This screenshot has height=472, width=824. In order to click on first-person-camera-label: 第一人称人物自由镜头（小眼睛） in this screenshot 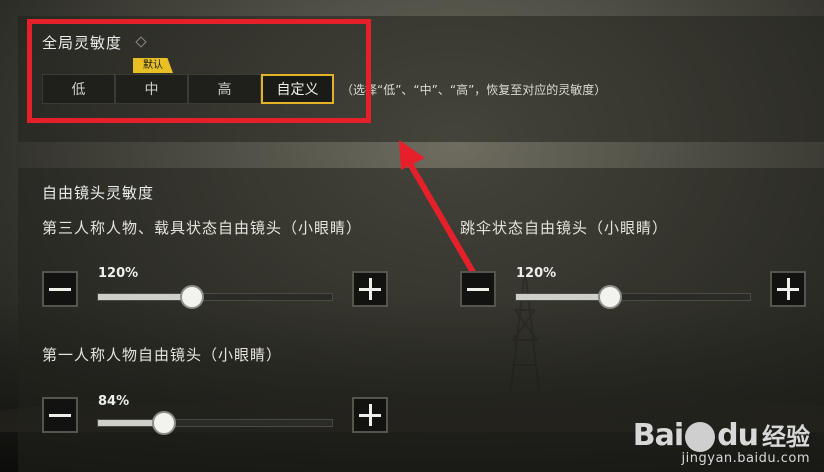, I will do `click(162, 355)`.